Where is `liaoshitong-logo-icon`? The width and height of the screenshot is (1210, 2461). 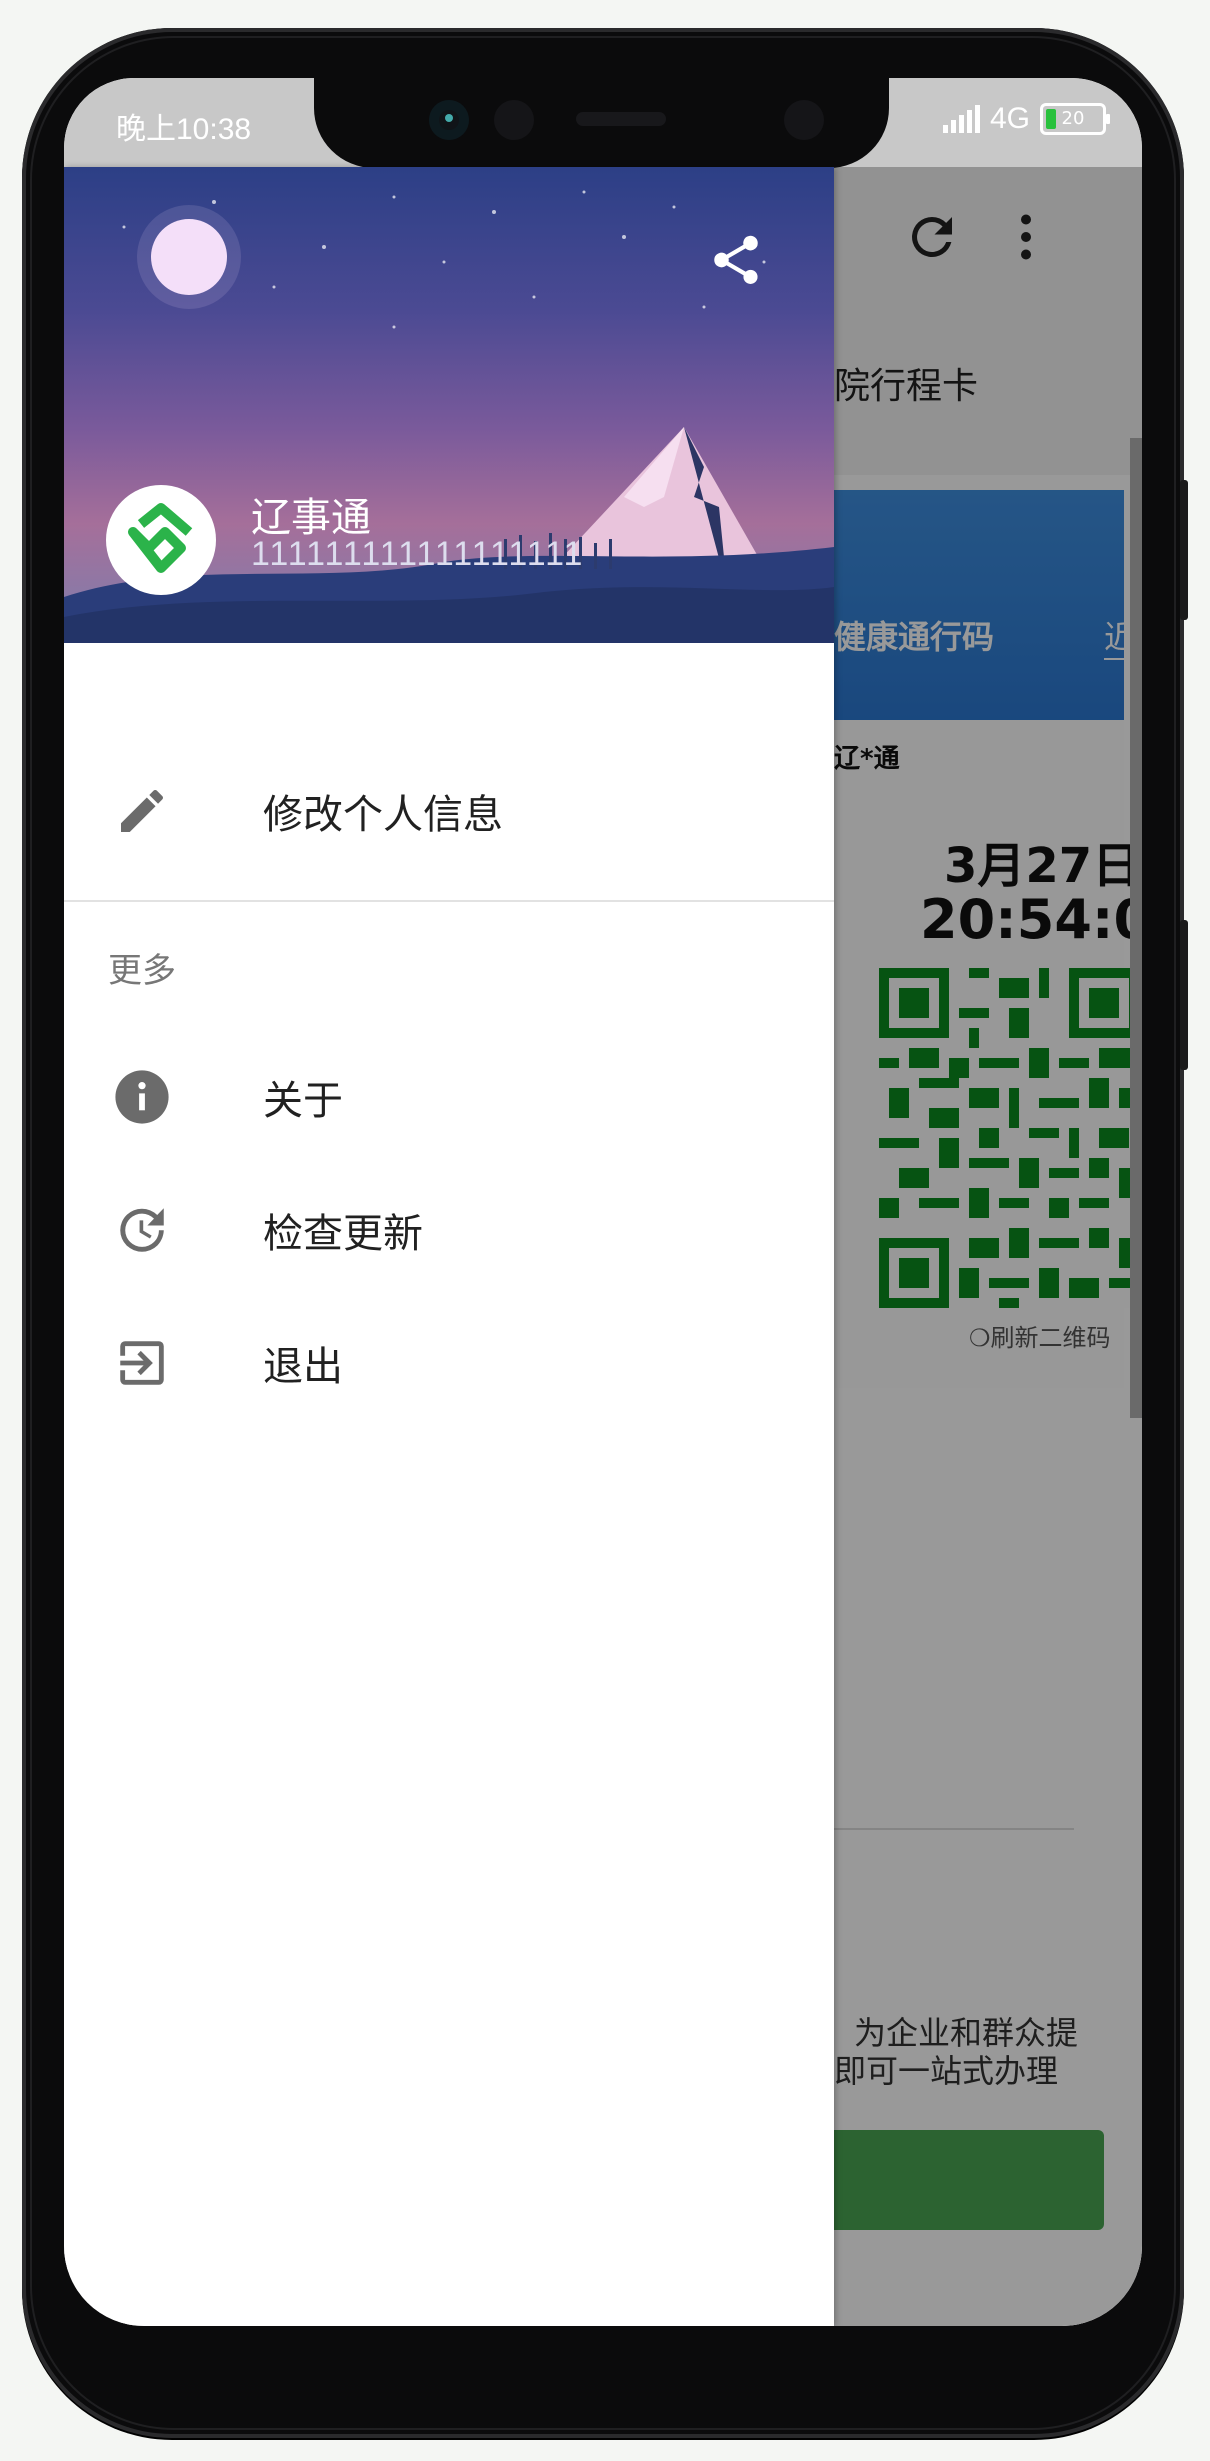 liaoshitong-logo-icon is located at coordinates (160, 538).